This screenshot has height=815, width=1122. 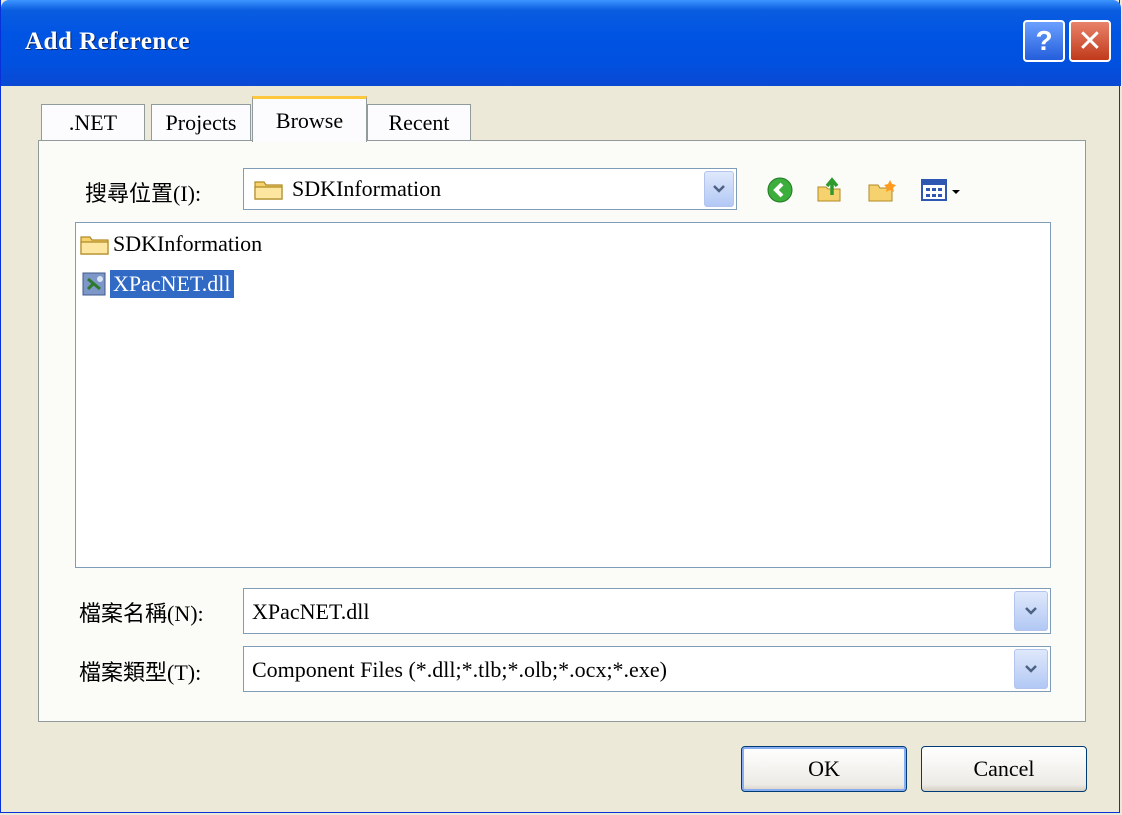 I want to click on tab-projects: Projects, so click(x=201, y=122).